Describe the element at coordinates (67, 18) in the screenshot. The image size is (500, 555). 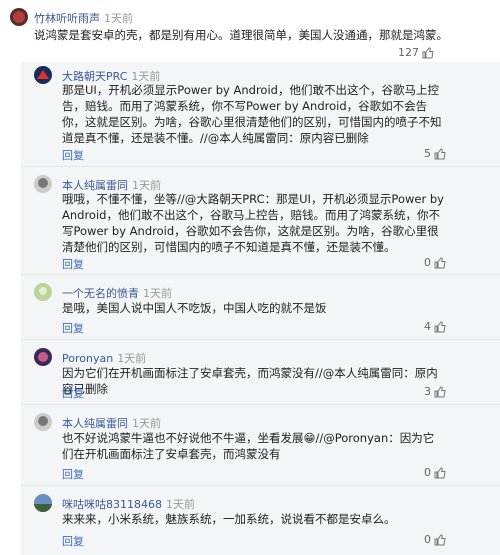
I see `username: 竹林听听雨声` at that location.